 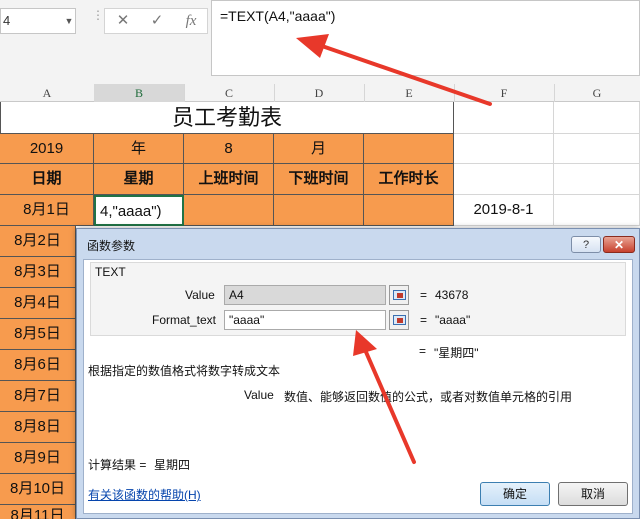 What do you see at coordinates (38, 458) in the screenshot?
I see `date-cell: 8月9日` at bounding box center [38, 458].